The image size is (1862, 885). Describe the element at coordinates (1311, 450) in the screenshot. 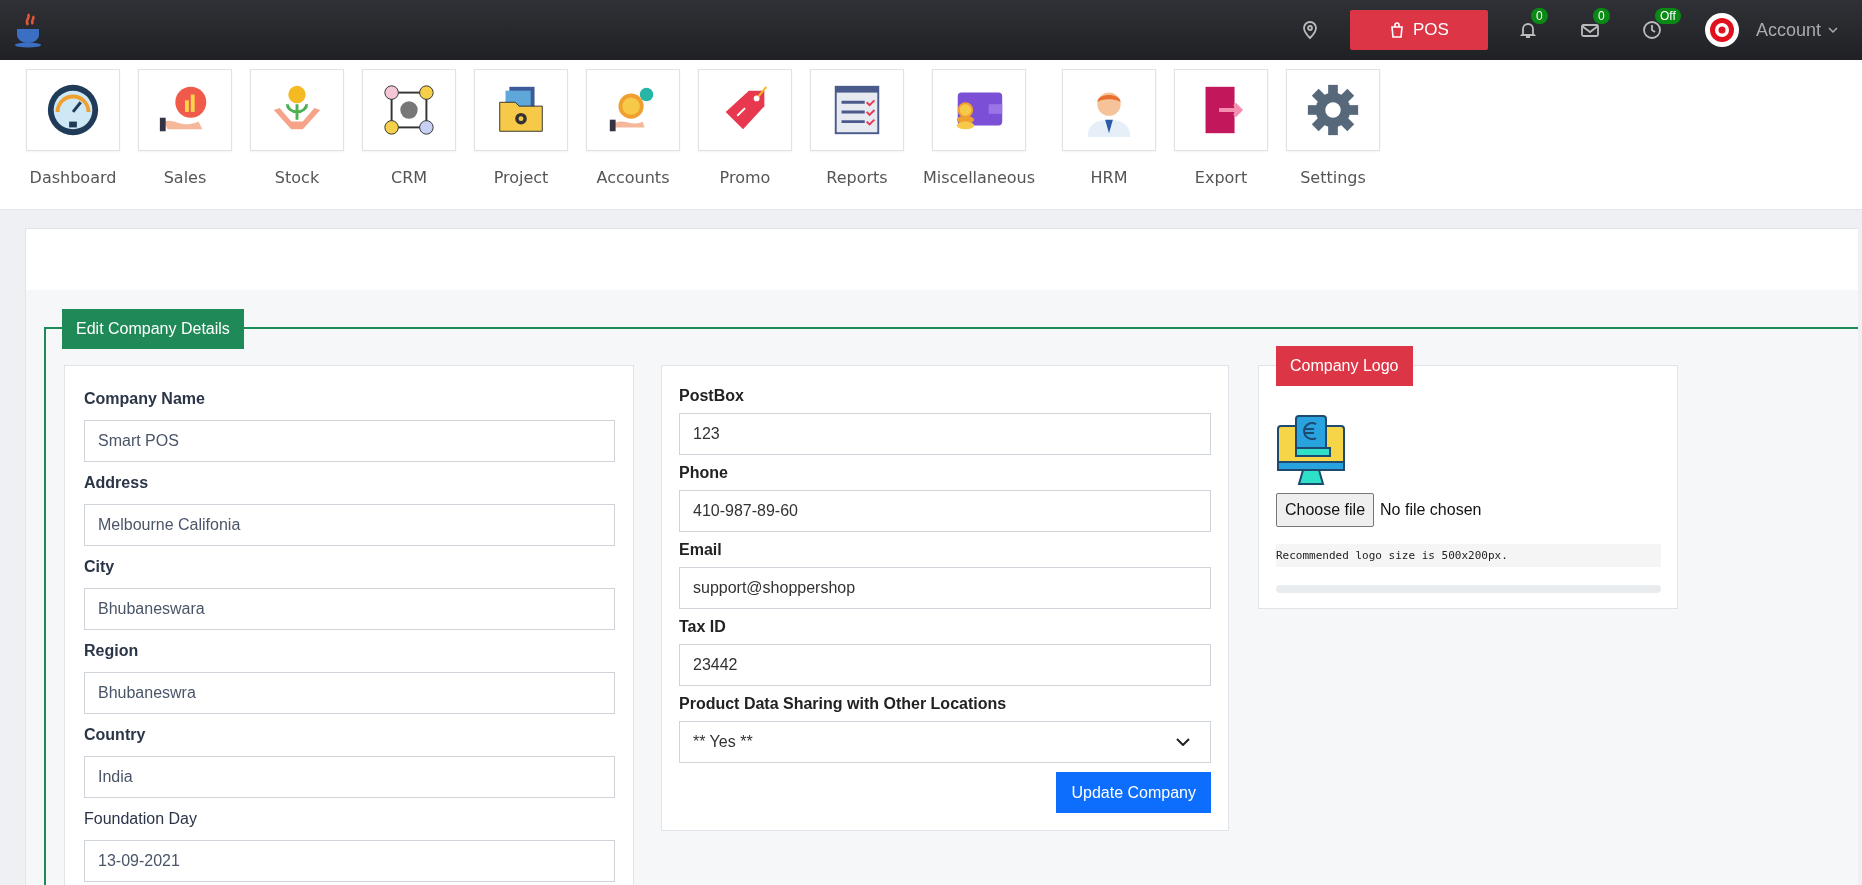

I see `monitor-euro-icon` at that location.